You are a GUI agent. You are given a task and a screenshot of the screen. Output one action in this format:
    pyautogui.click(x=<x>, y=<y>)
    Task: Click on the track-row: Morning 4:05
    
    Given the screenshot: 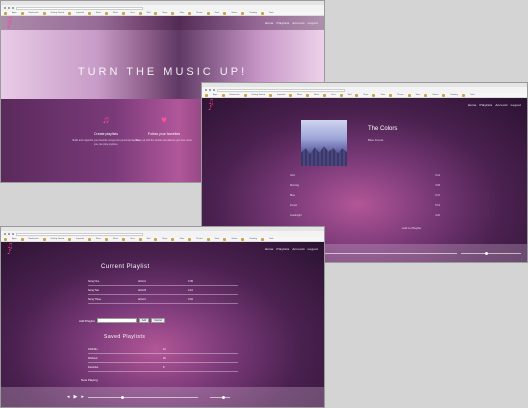 What is the action you would take?
    pyautogui.click(x=365, y=185)
    